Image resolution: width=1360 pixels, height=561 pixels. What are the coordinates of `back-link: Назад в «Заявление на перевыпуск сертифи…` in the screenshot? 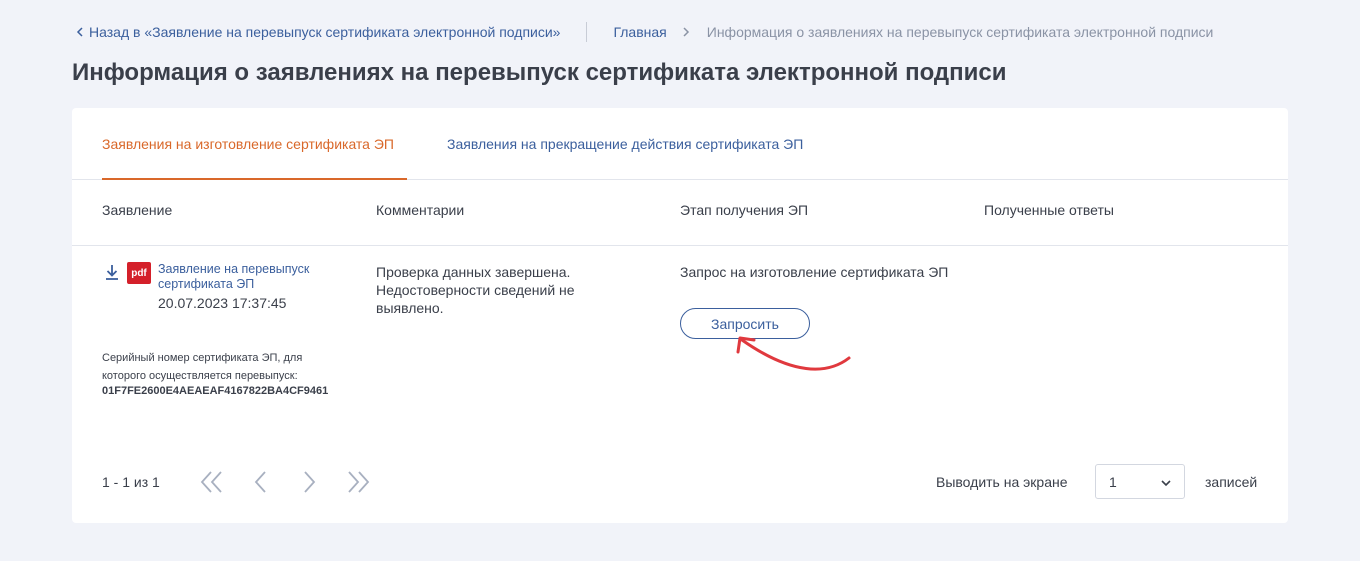 It's located at (316, 32).